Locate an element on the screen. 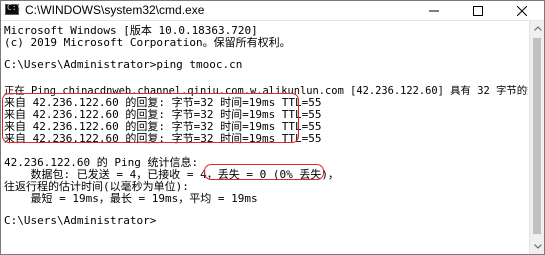 The height and width of the screenshot is (255, 545). console-line: Microsoft Windows [版本 10.0.18363.720] is located at coordinates (131, 30).